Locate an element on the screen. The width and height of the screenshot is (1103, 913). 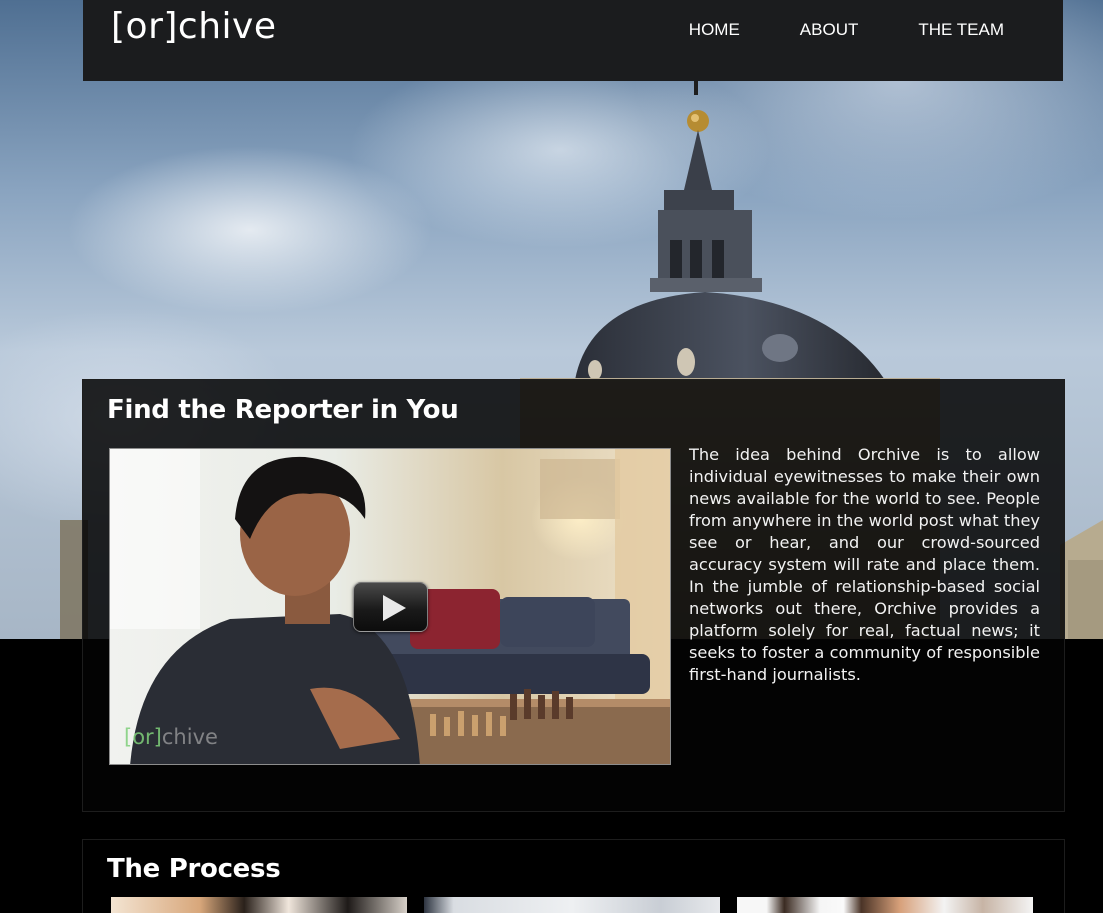
nav-the-team: THE TEAM is located at coordinates (946, 30).